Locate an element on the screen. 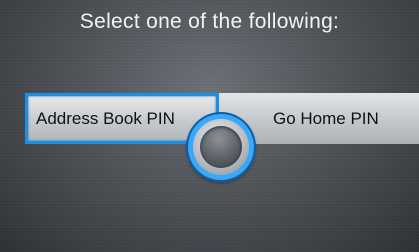  joystick-knob-icon is located at coordinates (221, 147).